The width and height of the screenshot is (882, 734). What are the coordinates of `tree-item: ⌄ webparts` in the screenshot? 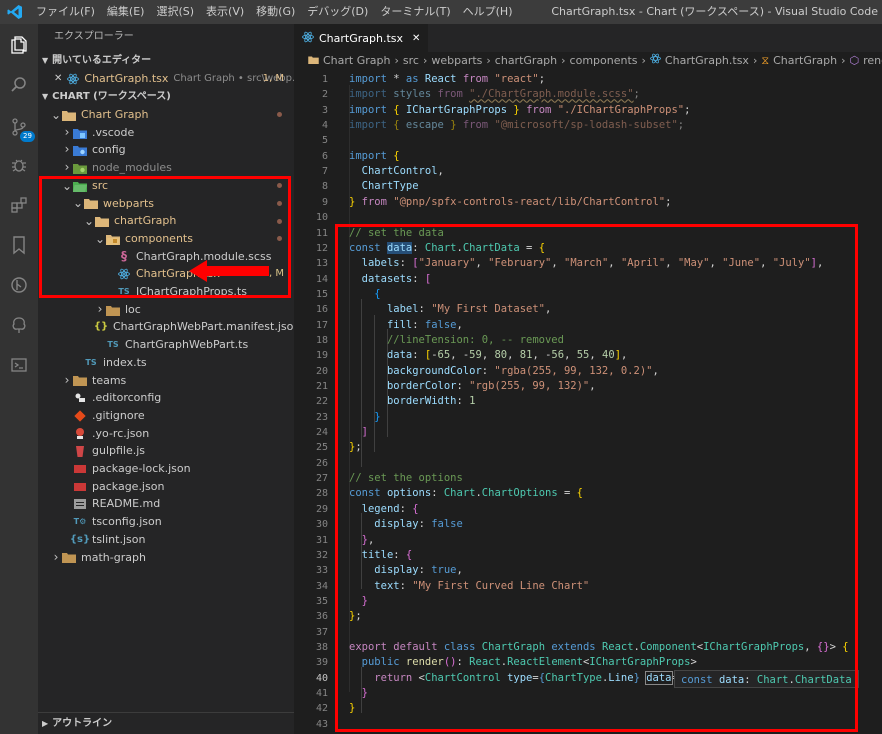 It's located at (166, 204).